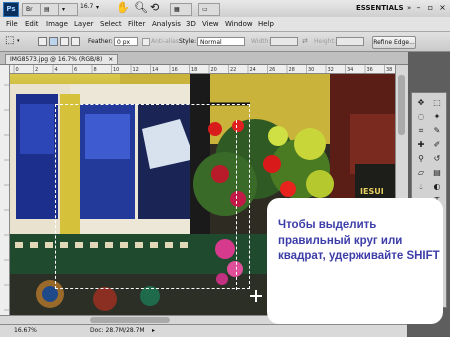 The image size is (450, 337). What do you see at coordinates (175, 70) in the screenshot?
I see `ruler-tick-label: 16` at bounding box center [175, 70].